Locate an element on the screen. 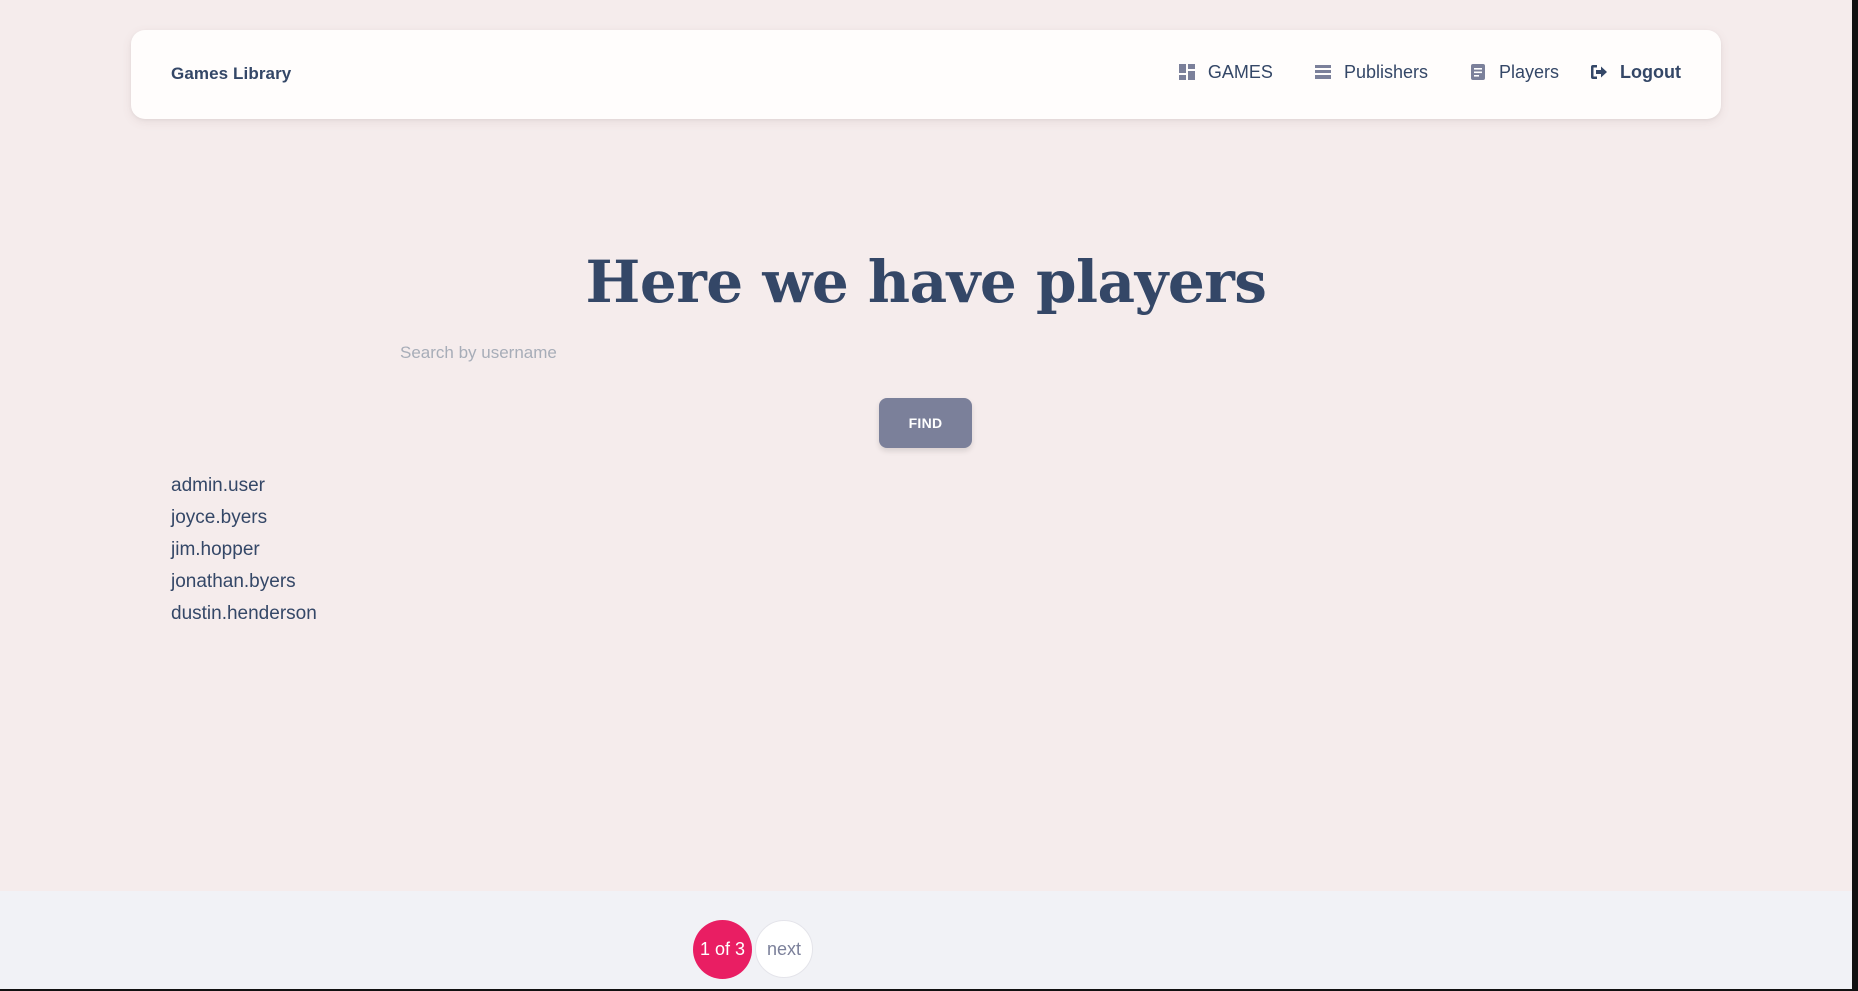  nav-link-games: GAMES is located at coordinates (1225, 72).